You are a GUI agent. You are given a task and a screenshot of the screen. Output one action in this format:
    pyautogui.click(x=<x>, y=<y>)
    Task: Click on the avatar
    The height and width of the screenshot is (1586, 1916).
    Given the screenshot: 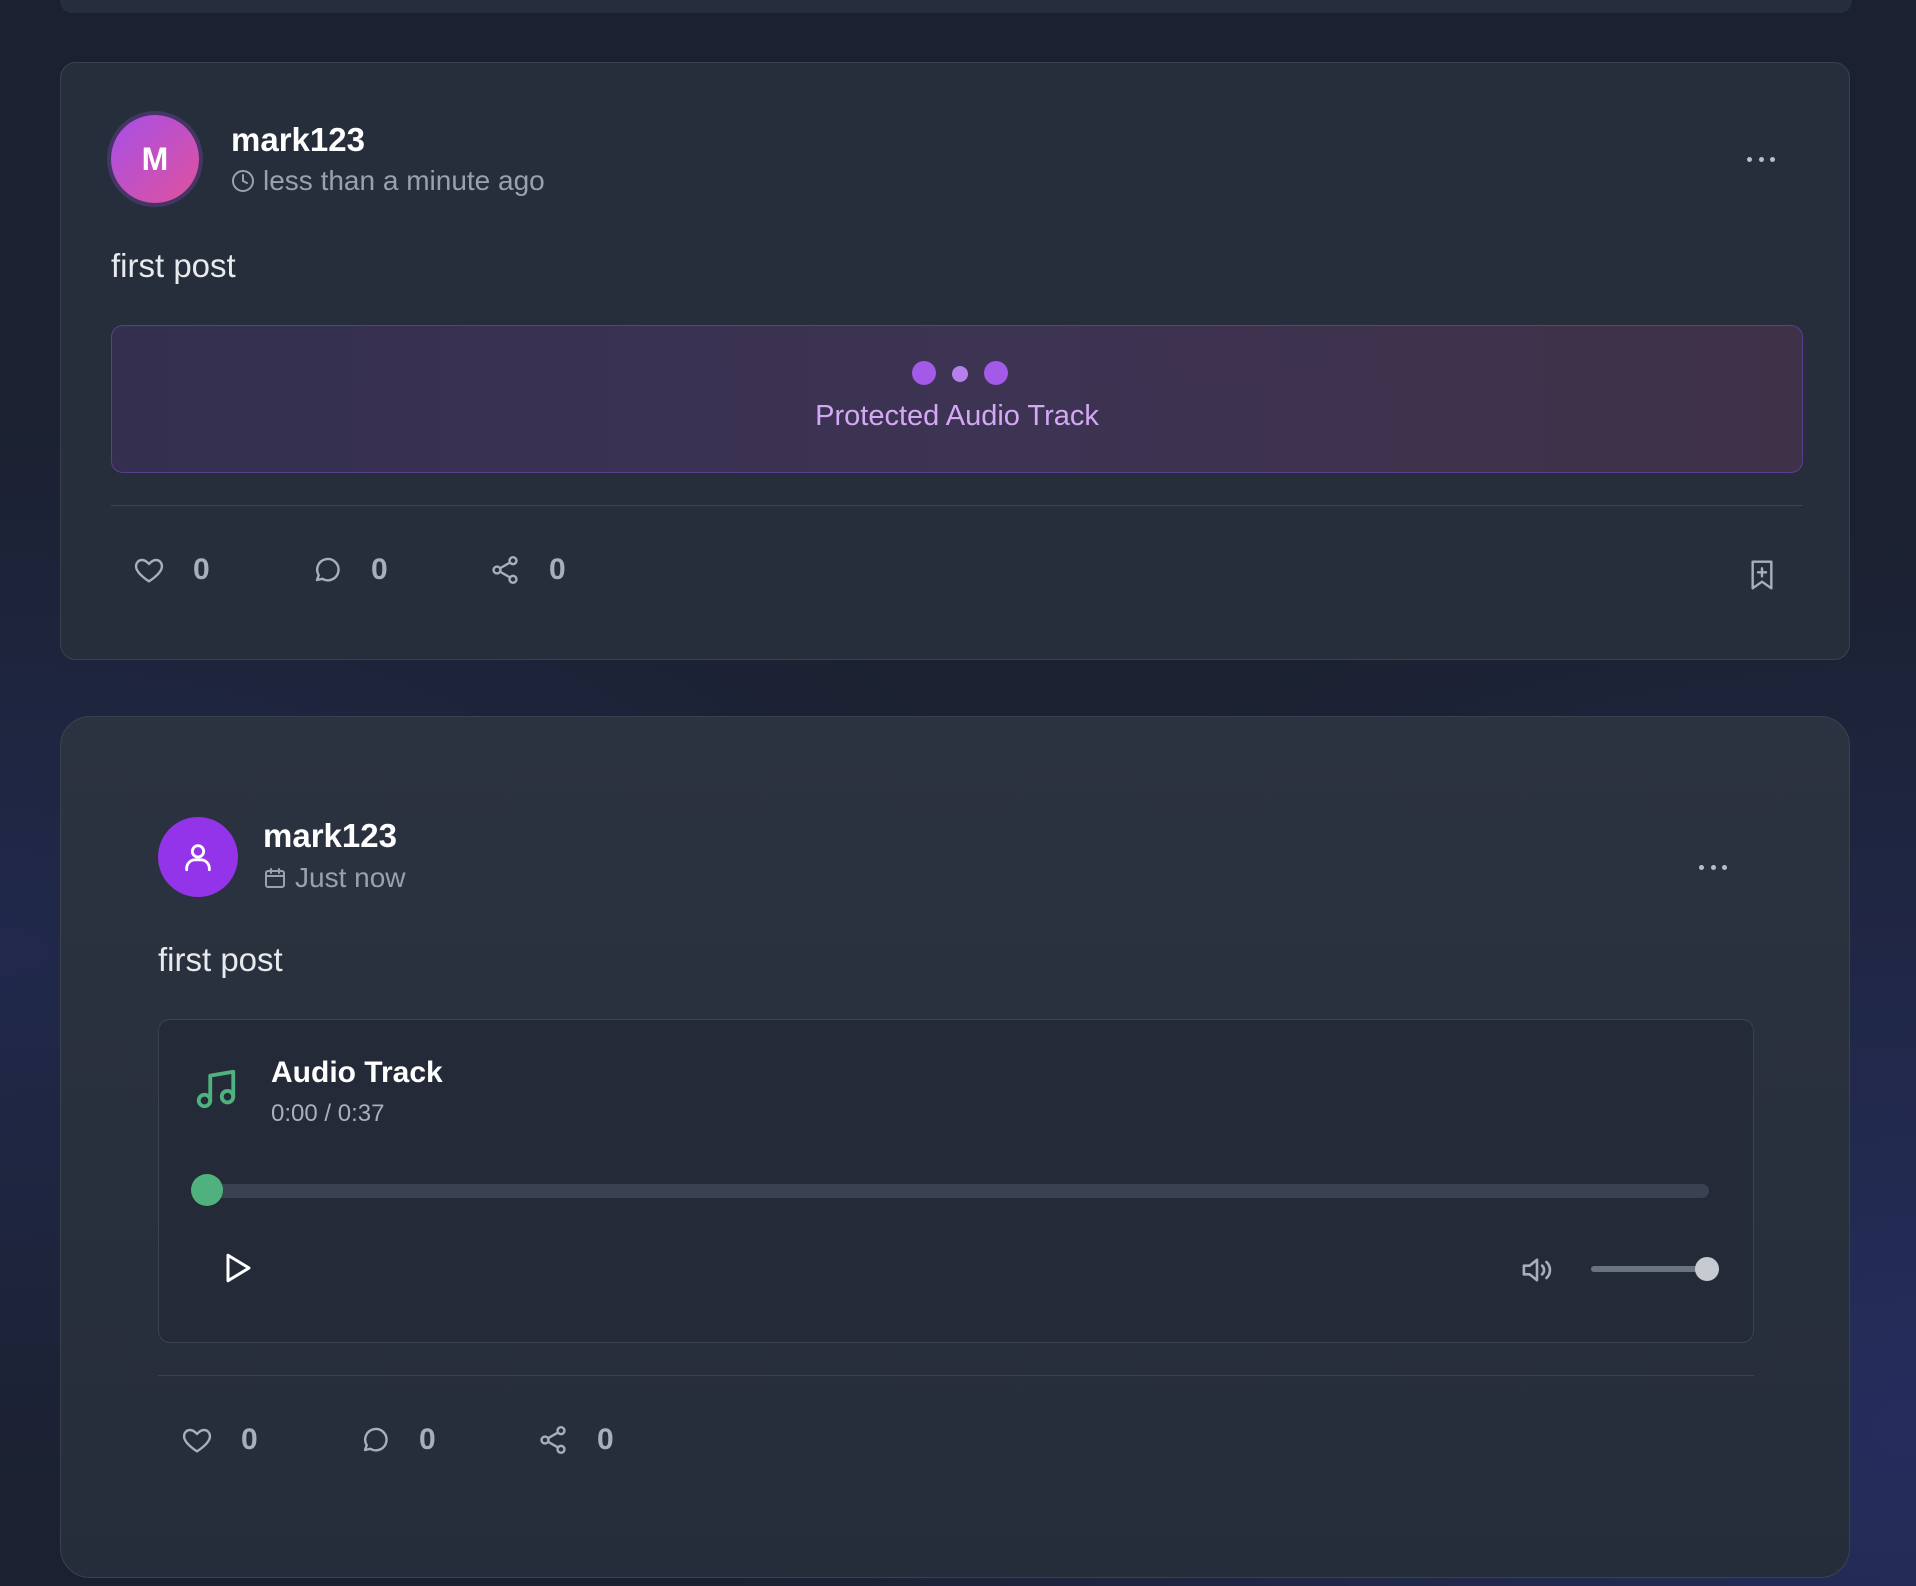 What is the action you would take?
    pyautogui.click(x=198, y=857)
    